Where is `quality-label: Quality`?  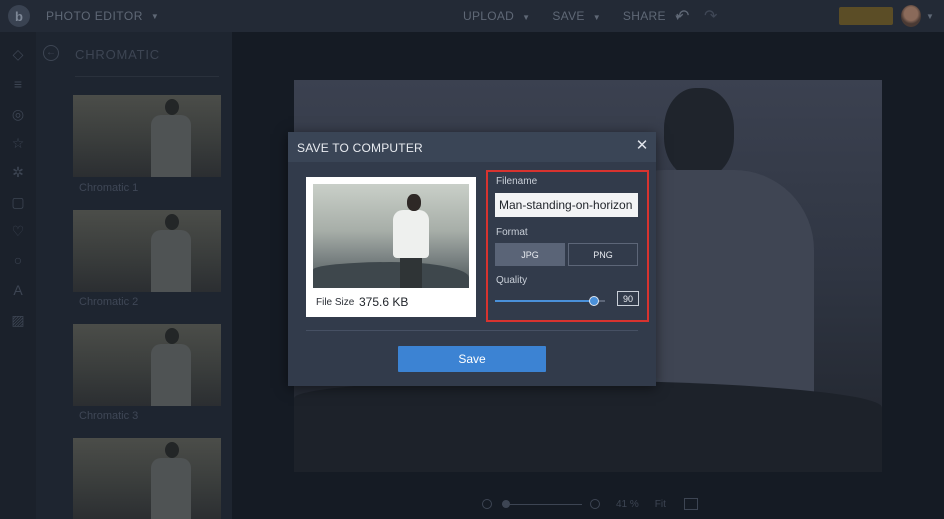
quality-label: Quality is located at coordinates (512, 280).